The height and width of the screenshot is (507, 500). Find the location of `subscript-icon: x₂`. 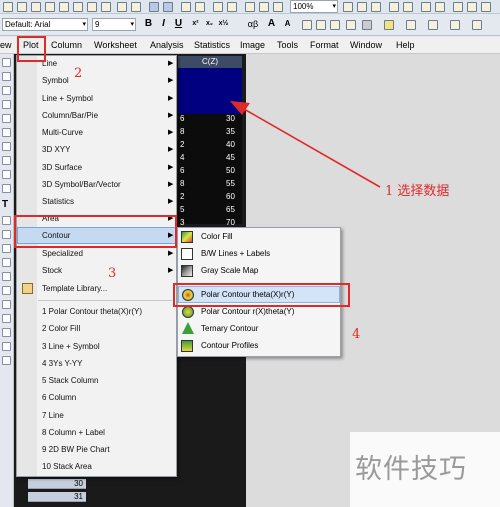

subscript-icon: x₂ is located at coordinates (209, 24).